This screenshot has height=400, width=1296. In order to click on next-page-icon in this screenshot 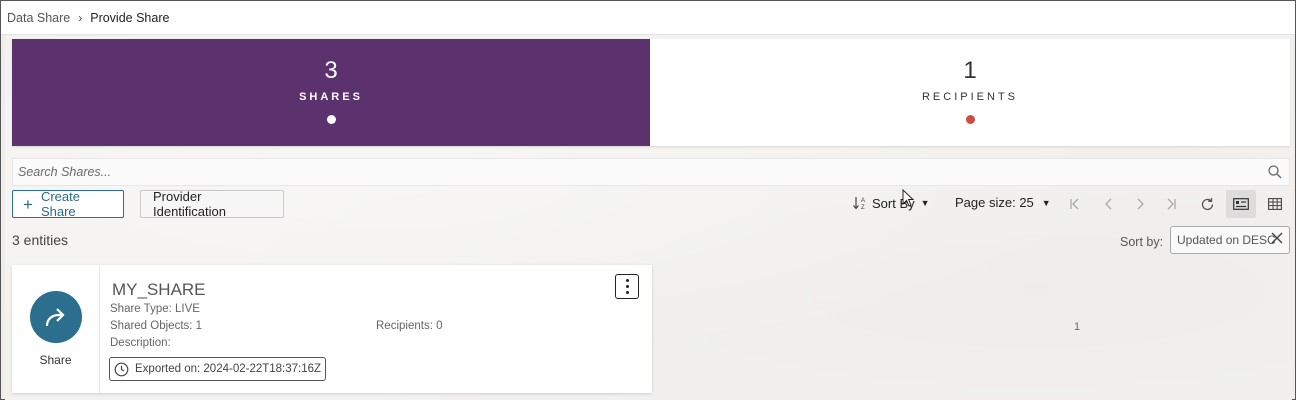, I will do `click(1140, 204)`.